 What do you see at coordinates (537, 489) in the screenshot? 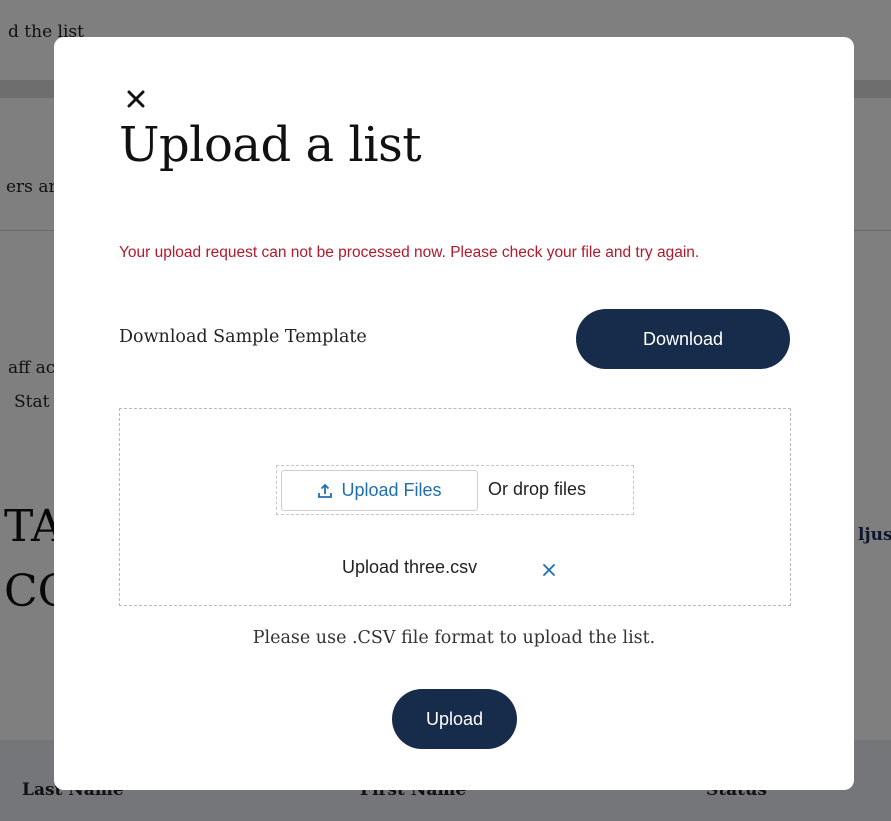
I see `drop-files-text: Or drop files` at bounding box center [537, 489].